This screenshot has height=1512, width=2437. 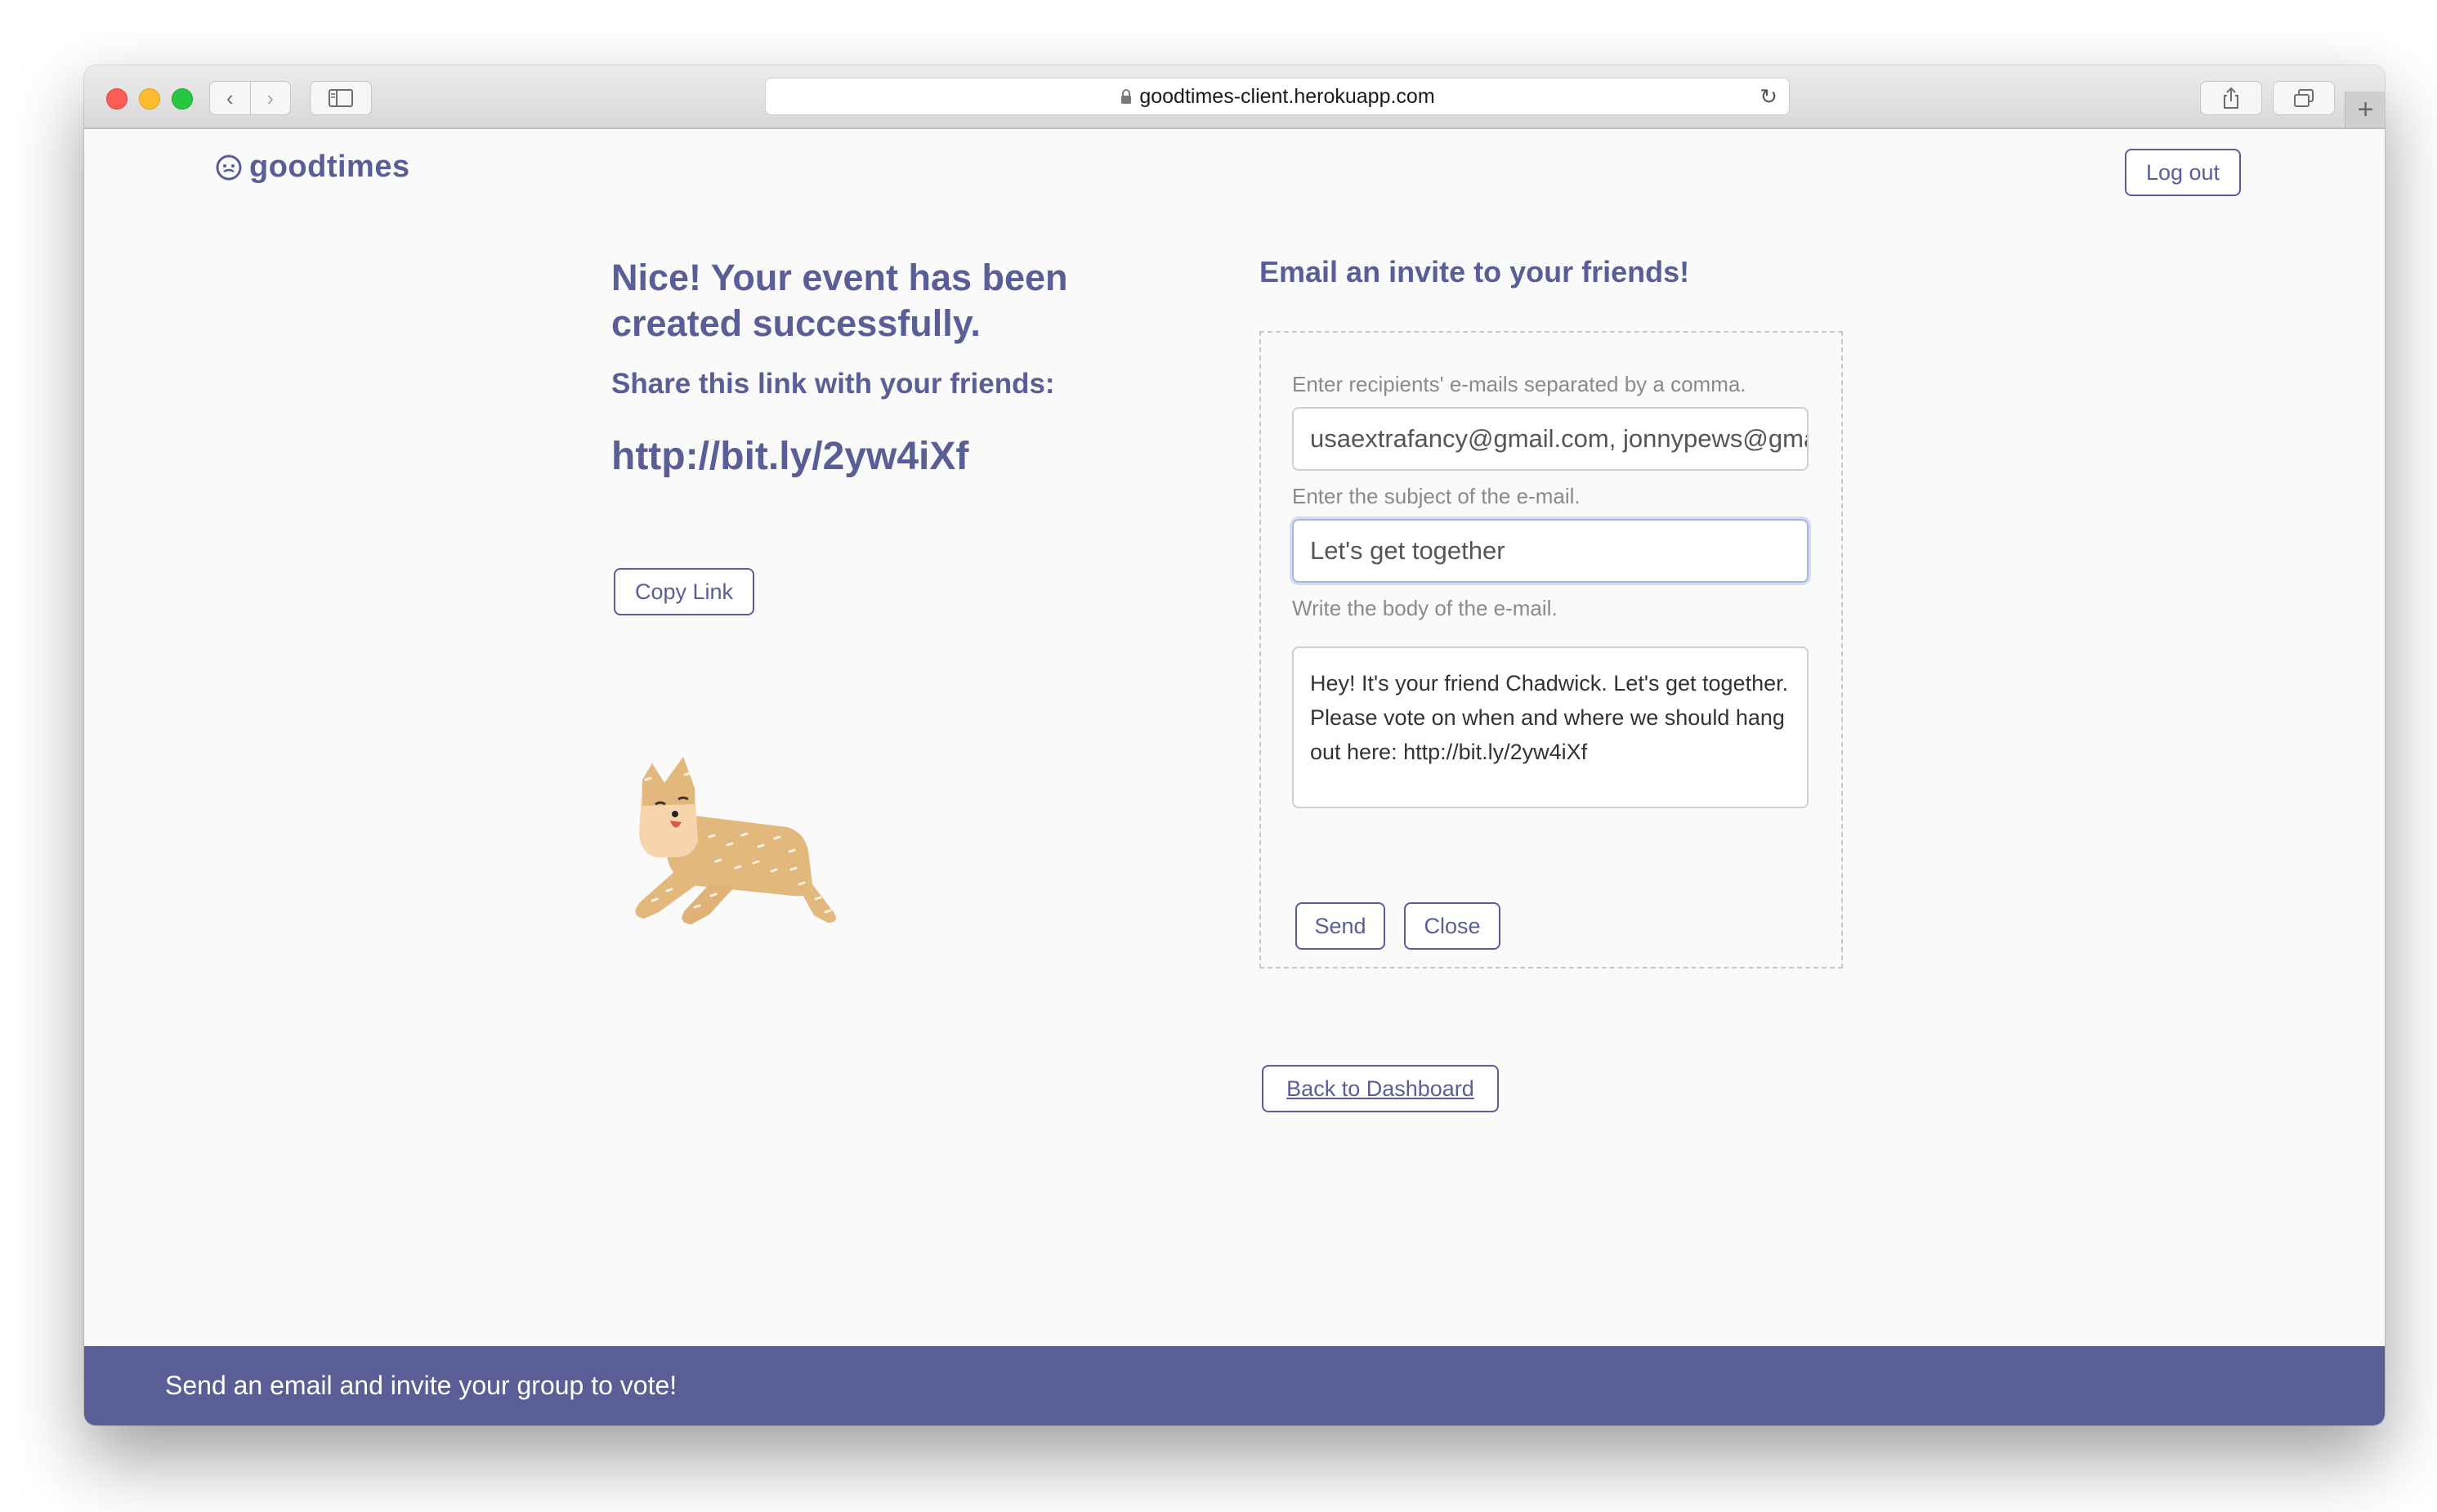 What do you see at coordinates (1340, 926) in the screenshot?
I see `send-button: Send` at bounding box center [1340, 926].